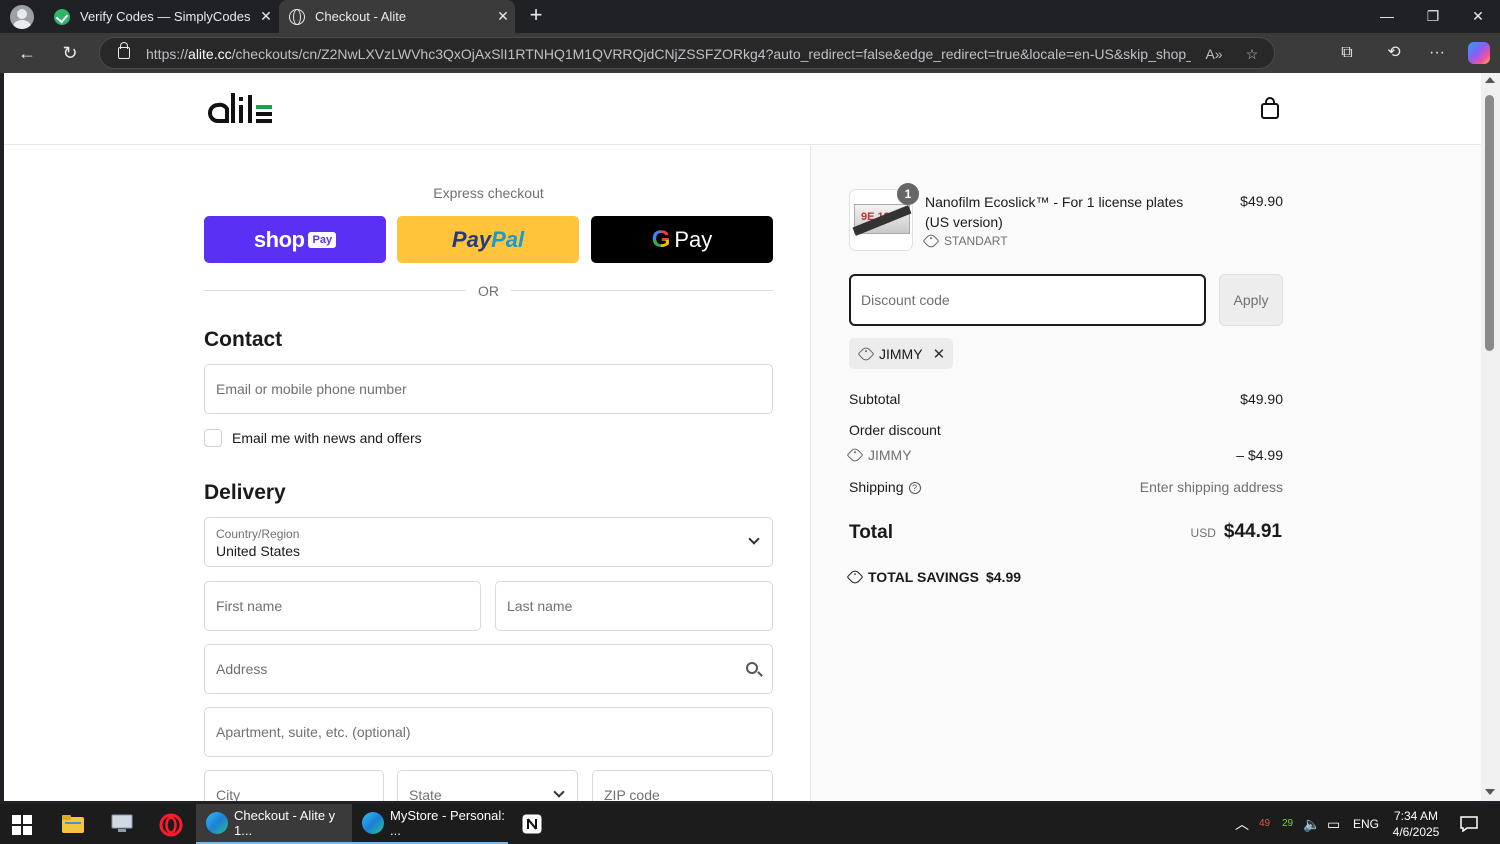 Image resolution: width=1500 pixels, height=844 pixels. I want to click on volume-icon: 🔈, so click(1311, 824).